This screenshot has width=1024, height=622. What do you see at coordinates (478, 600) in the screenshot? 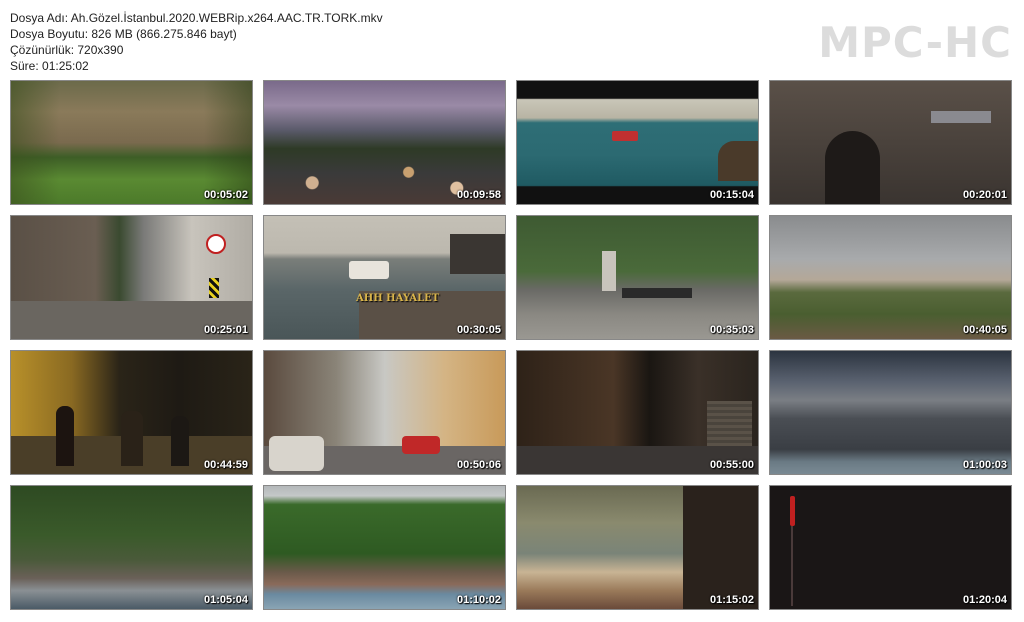
I see `timestamp: 01:10:02` at bounding box center [478, 600].